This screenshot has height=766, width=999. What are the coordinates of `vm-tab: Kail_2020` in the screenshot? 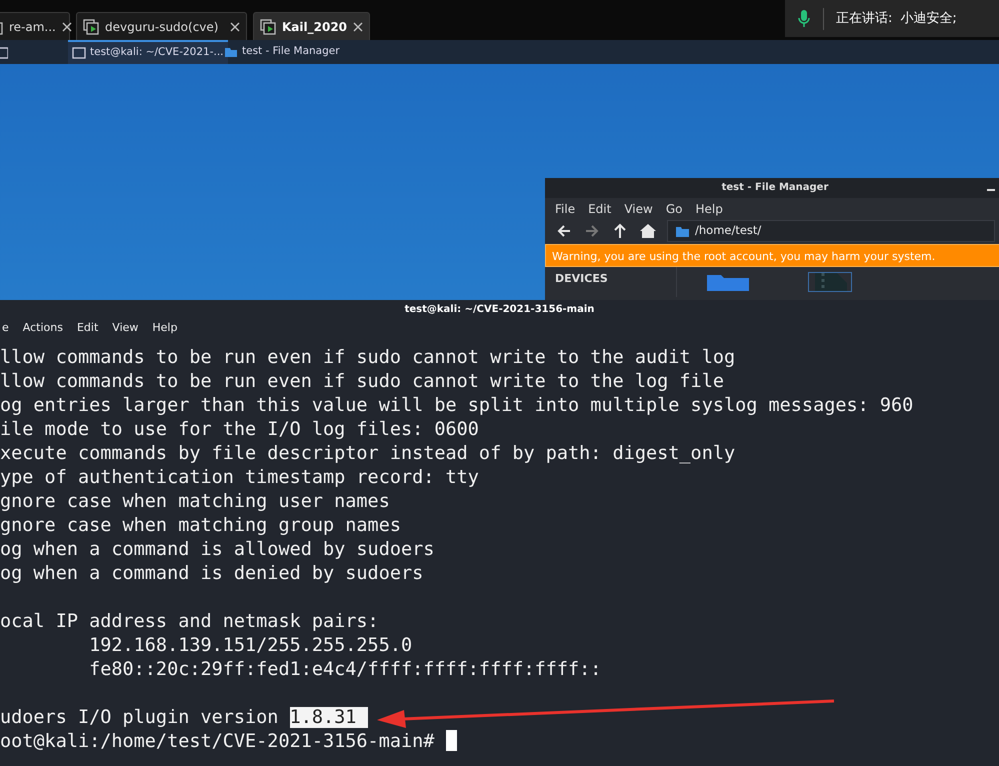 It's located at (311, 26).